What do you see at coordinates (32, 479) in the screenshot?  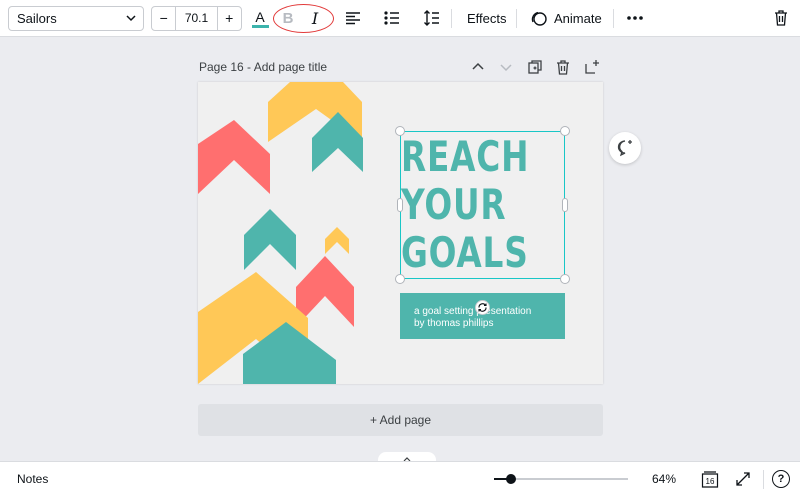 I see `notes-button: Notes` at bounding box center [32, 479].